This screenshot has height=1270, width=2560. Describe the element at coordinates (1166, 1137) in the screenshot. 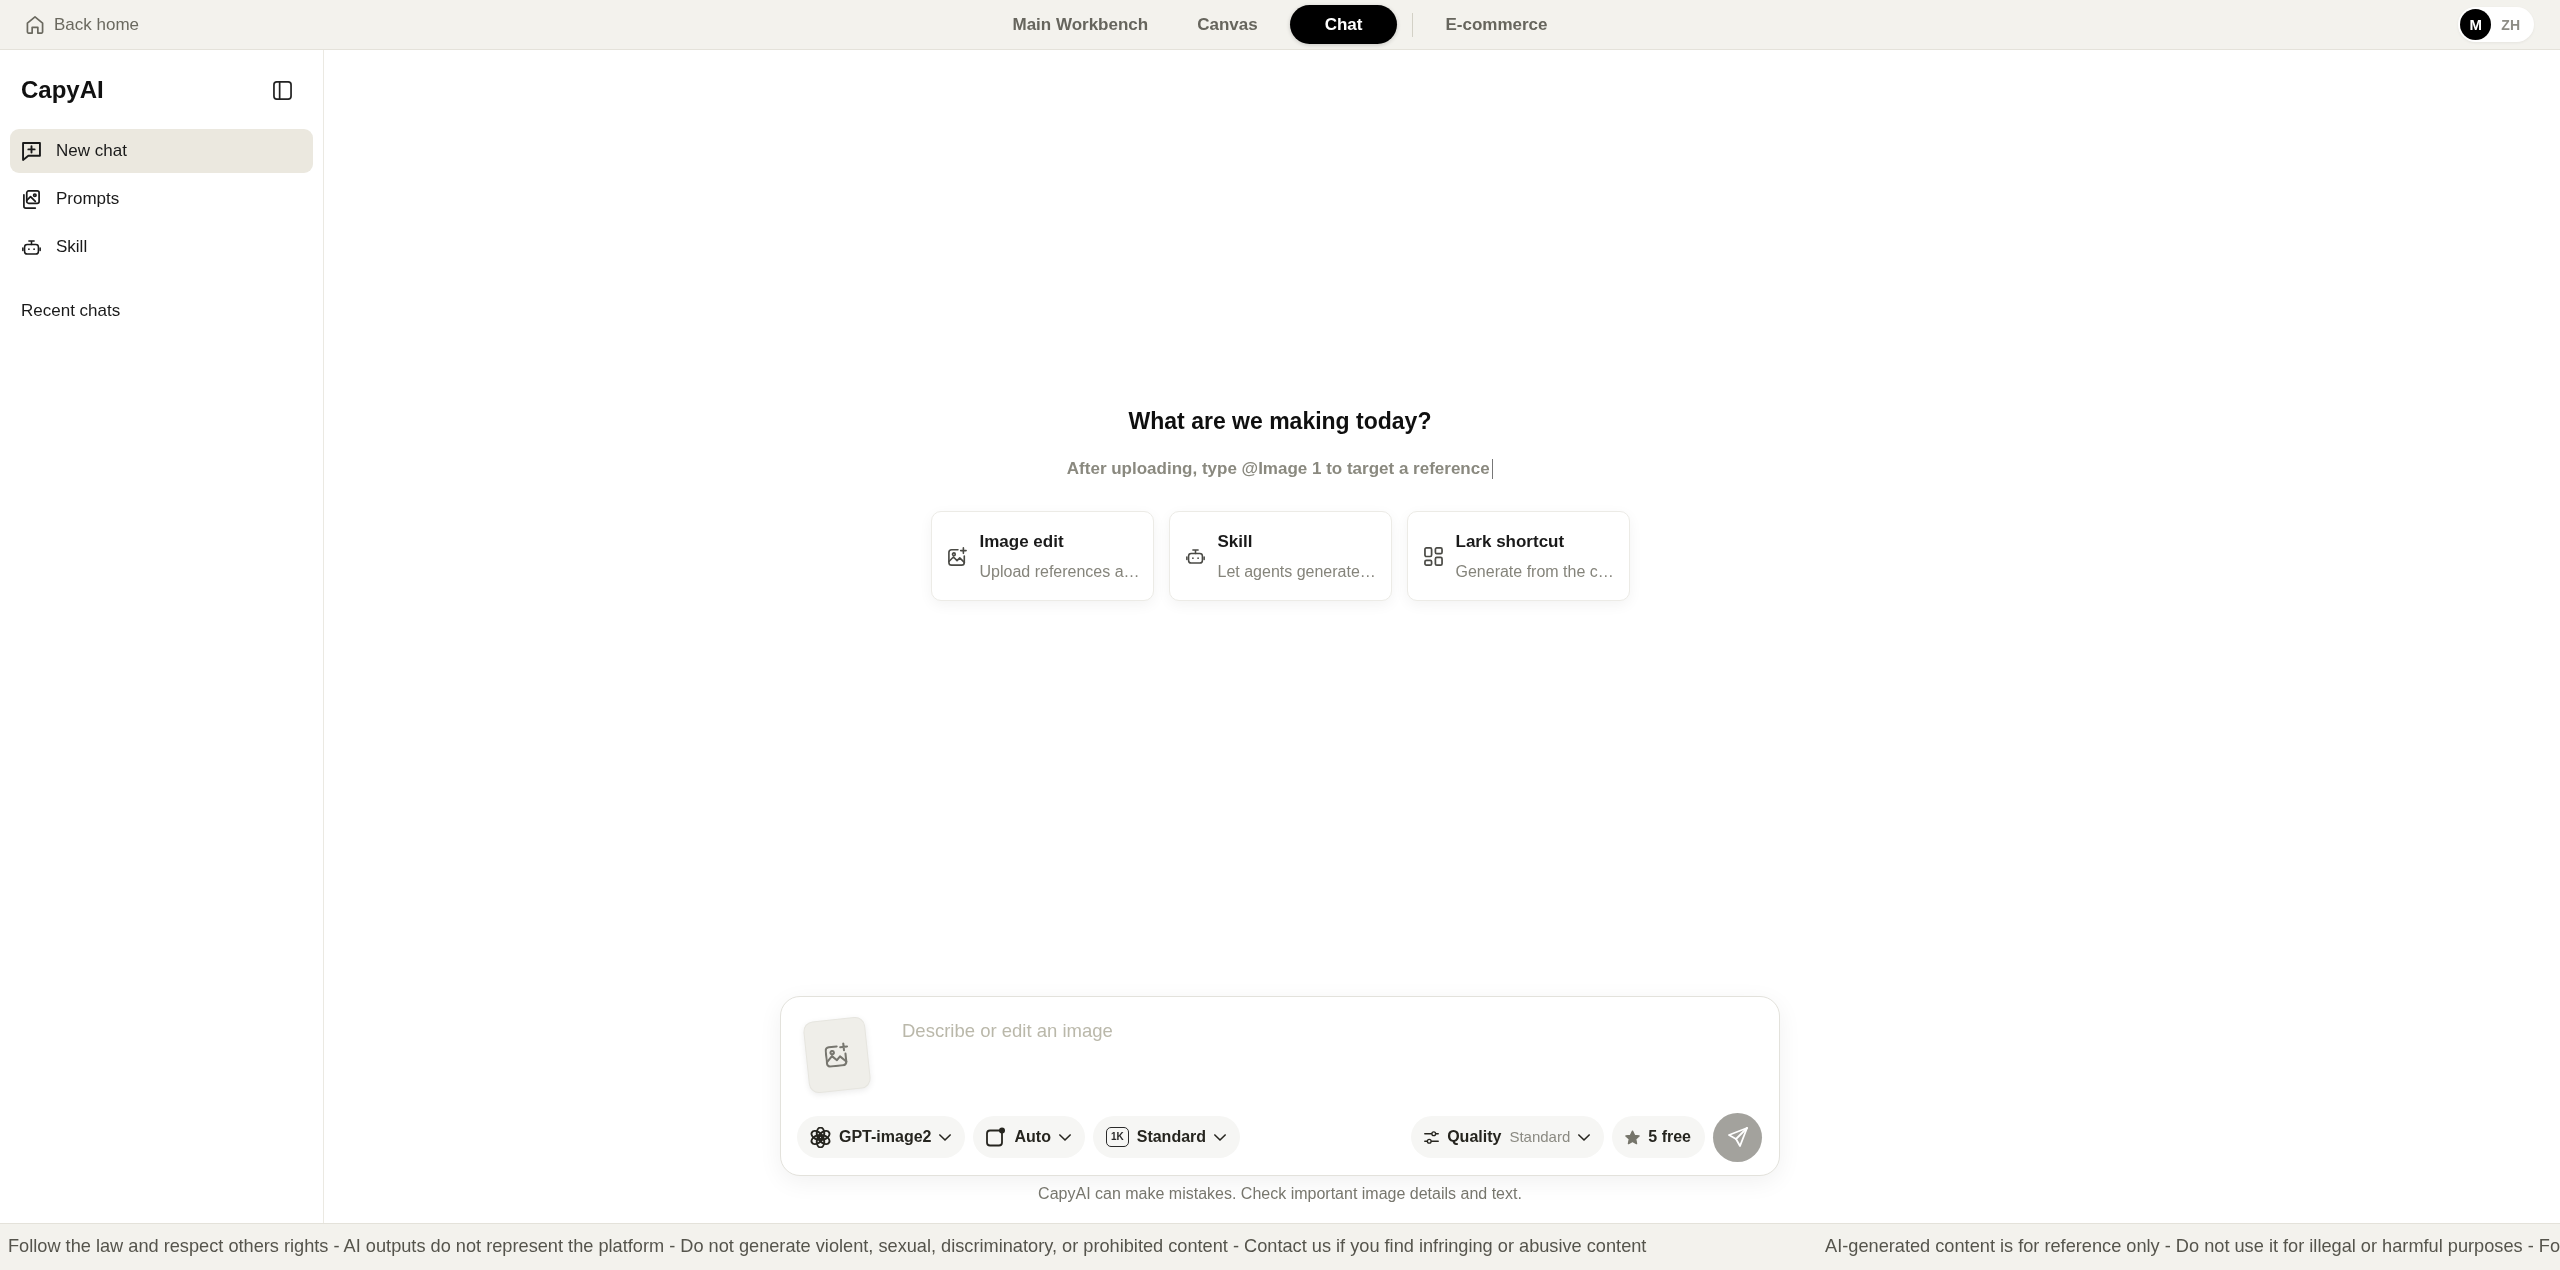

I see `resolution-select: 1K Standard` at that location.